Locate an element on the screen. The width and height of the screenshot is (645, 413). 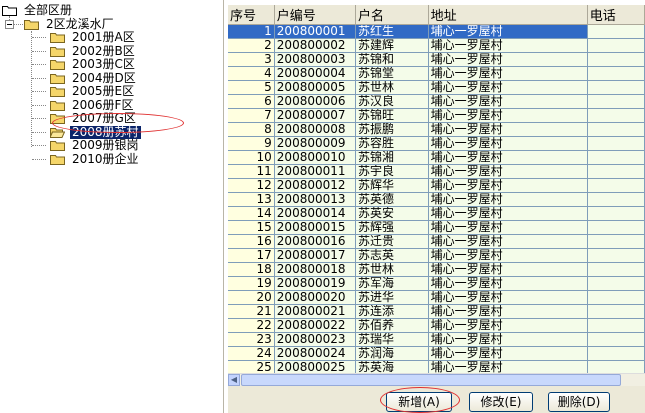
seq-cell: 20 is located at coordinates (251, 297).